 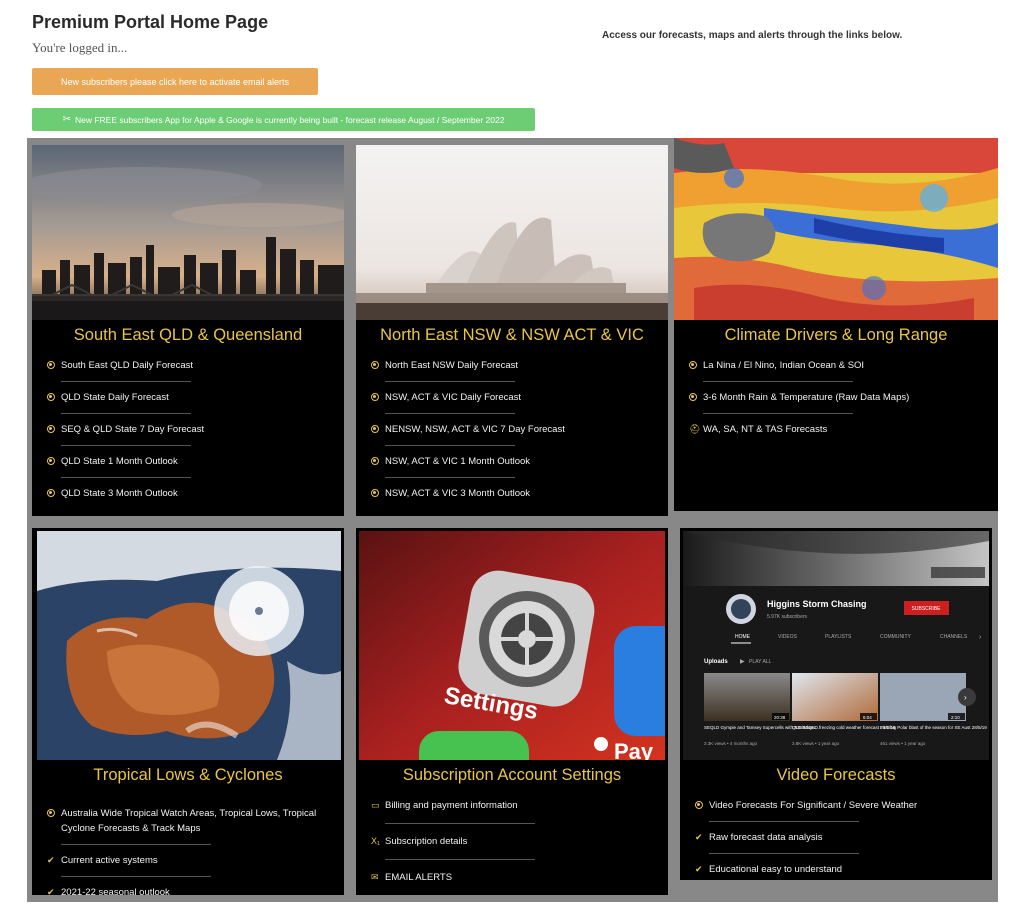 I want to click on list-item: ✉ EMAIL ALERTS, so click(x=509, y=877).